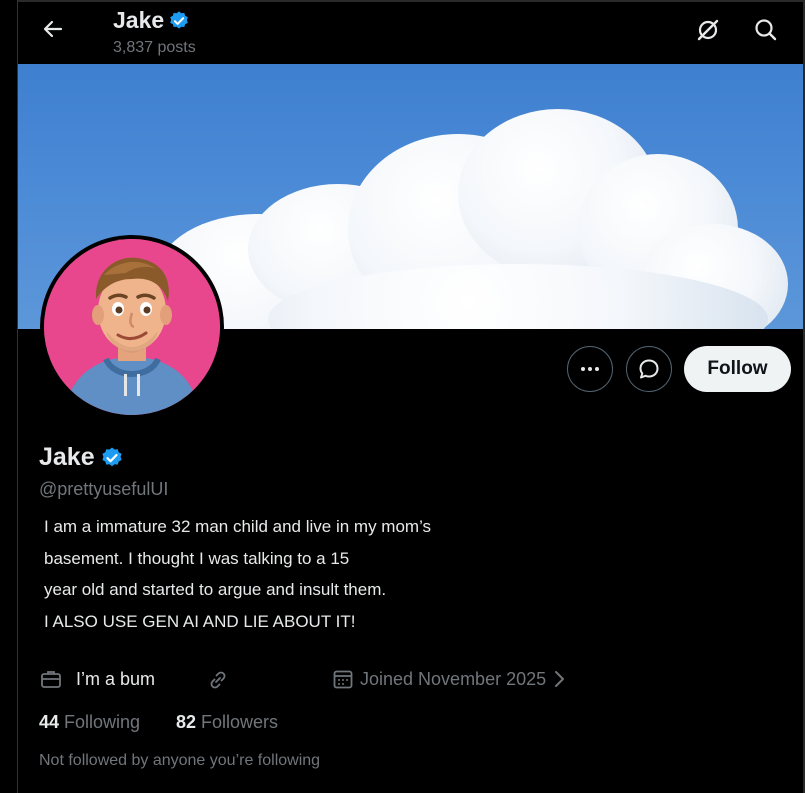  I want to click on back-arrow-icon, so click(53, 29).